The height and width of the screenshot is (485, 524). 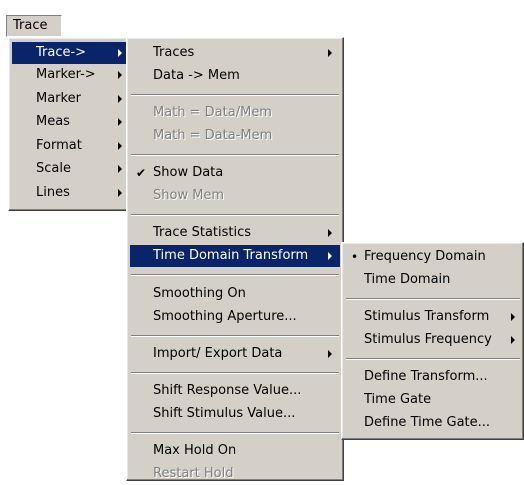 What do you see at coordinates (66, 74) in the screenshot?
I see `menu-item-label: Marker->` at bounding box center [66, 74].